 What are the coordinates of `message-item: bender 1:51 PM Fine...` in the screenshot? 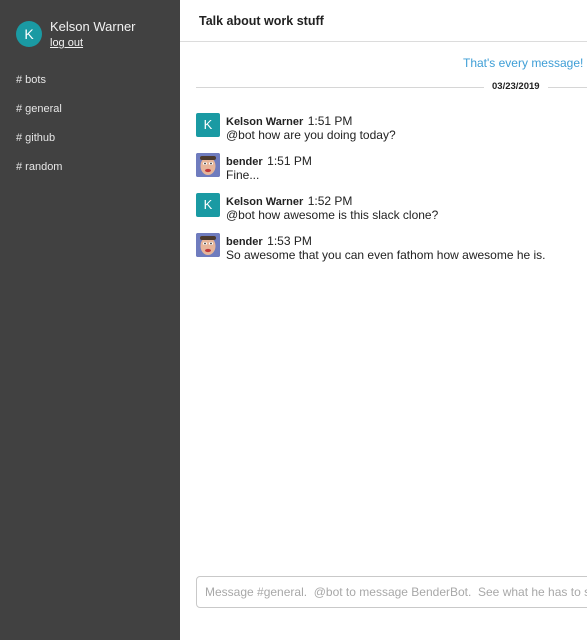 It's located at (391, 169).